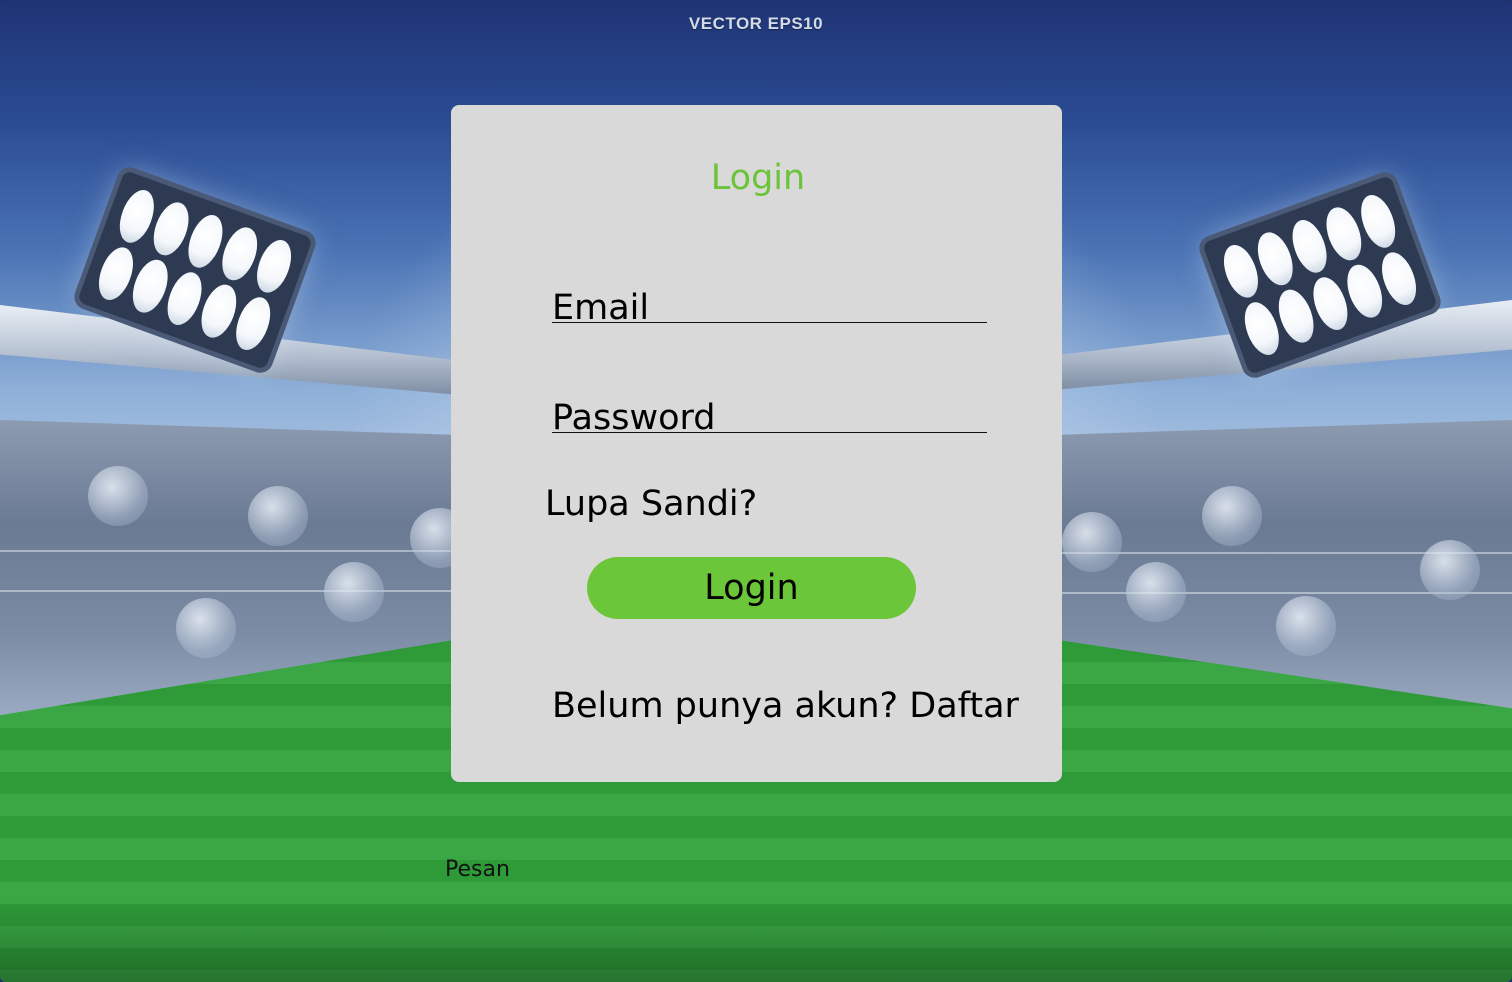  What do you see at coordinates (758, 178) in the screenshot?
I see `login-title: Login` at bounding box center [758, 178].